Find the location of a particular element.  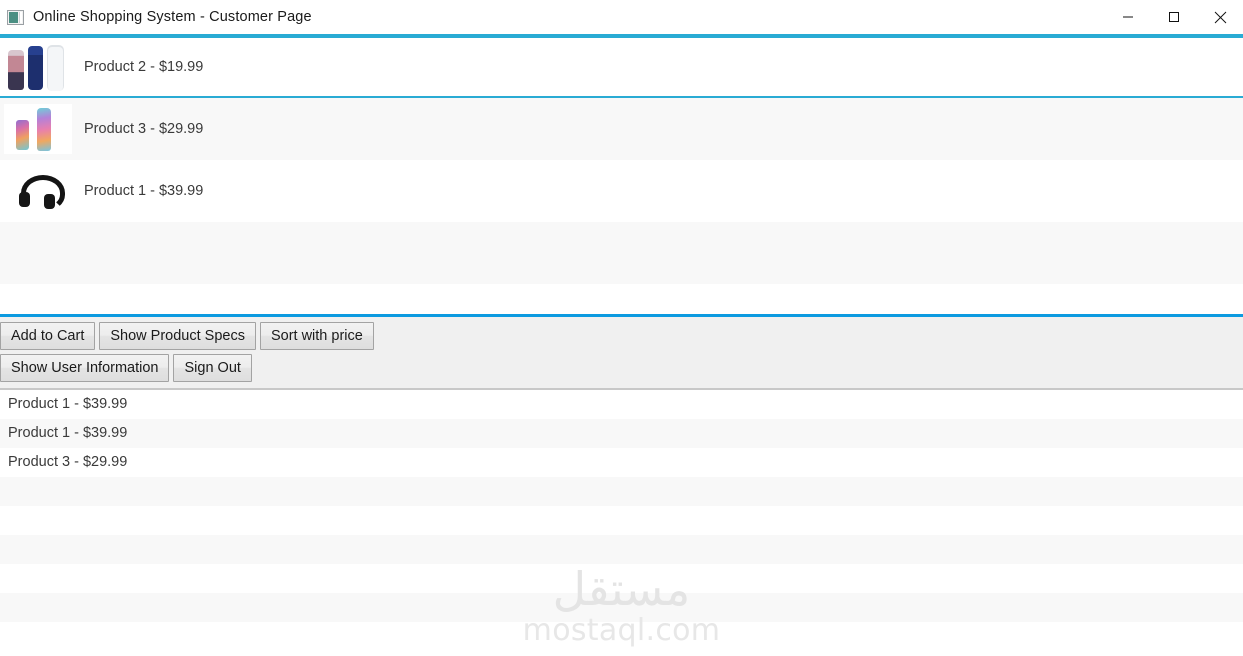

toiletries-bottles-thumbnail is located at coordinates (38, 67).